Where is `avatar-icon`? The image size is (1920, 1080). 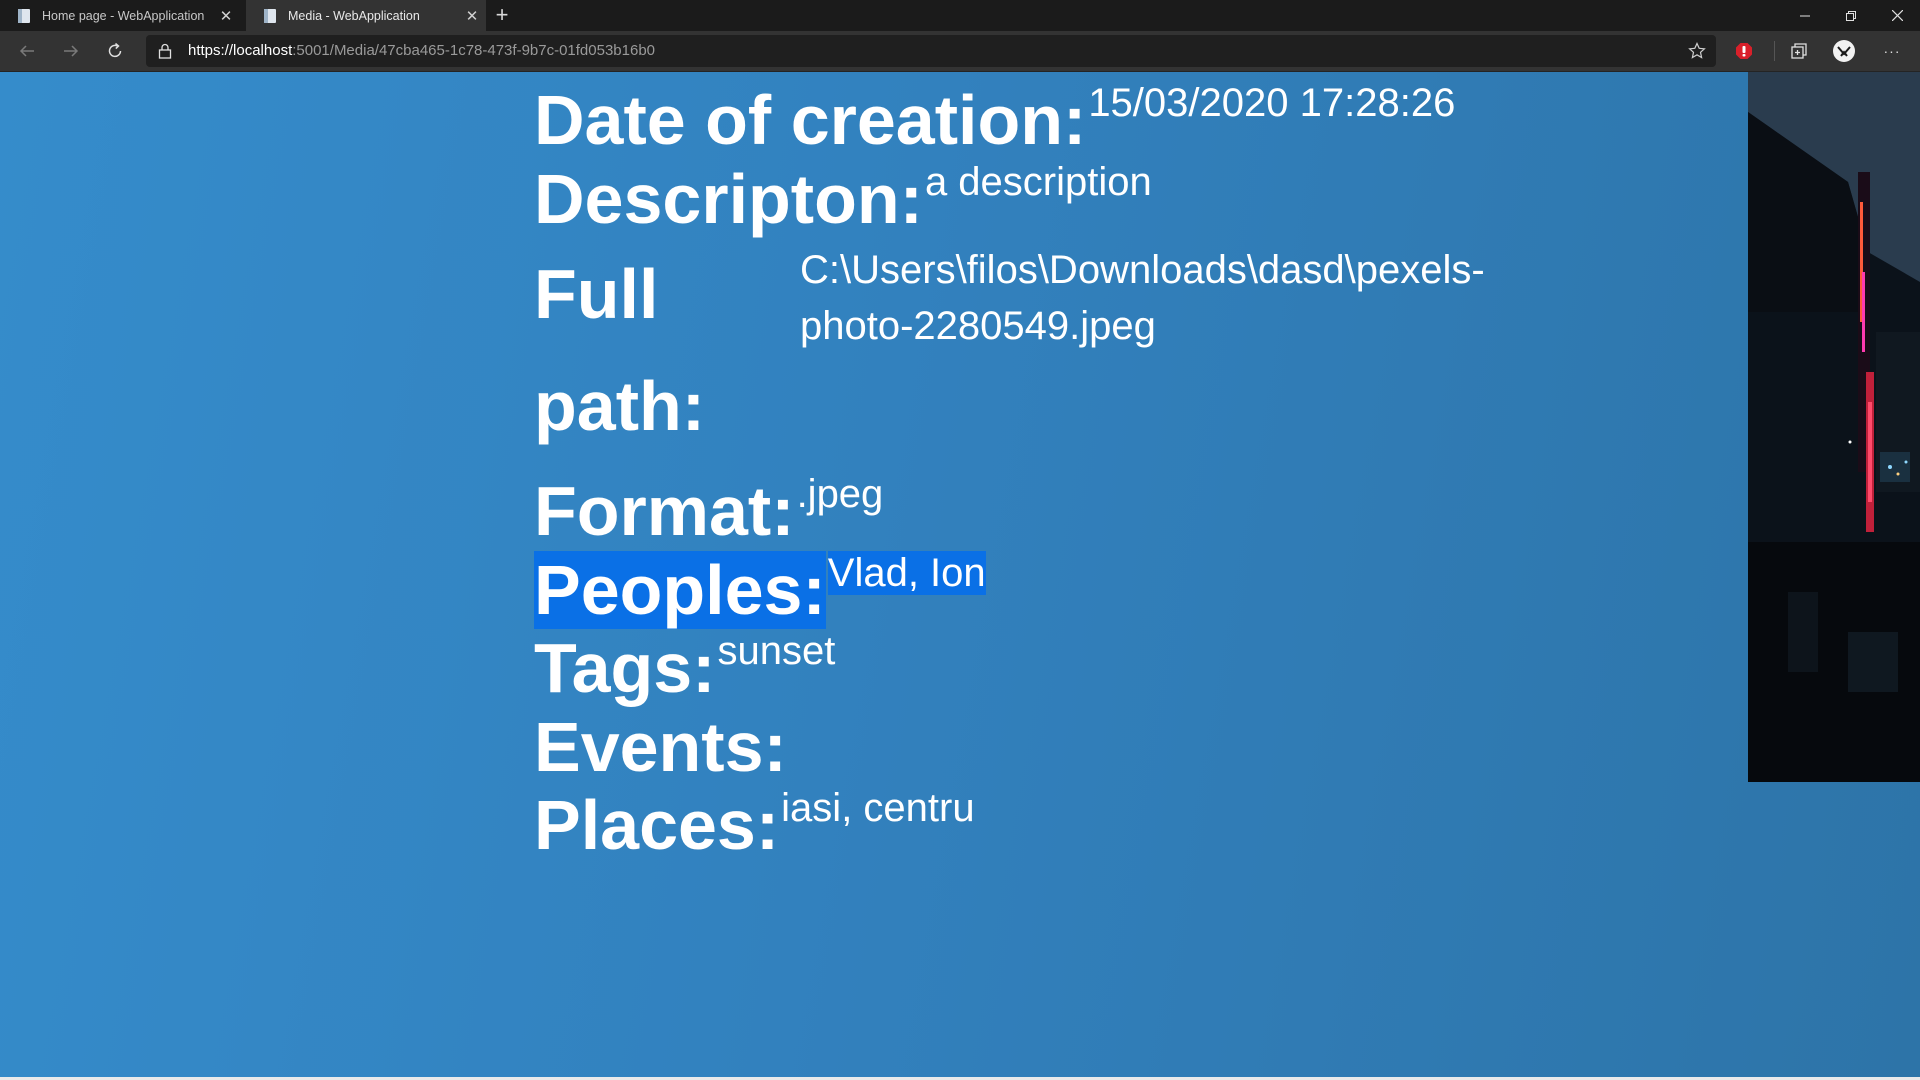 avatar-icon is located at coordinates (1844, 51).